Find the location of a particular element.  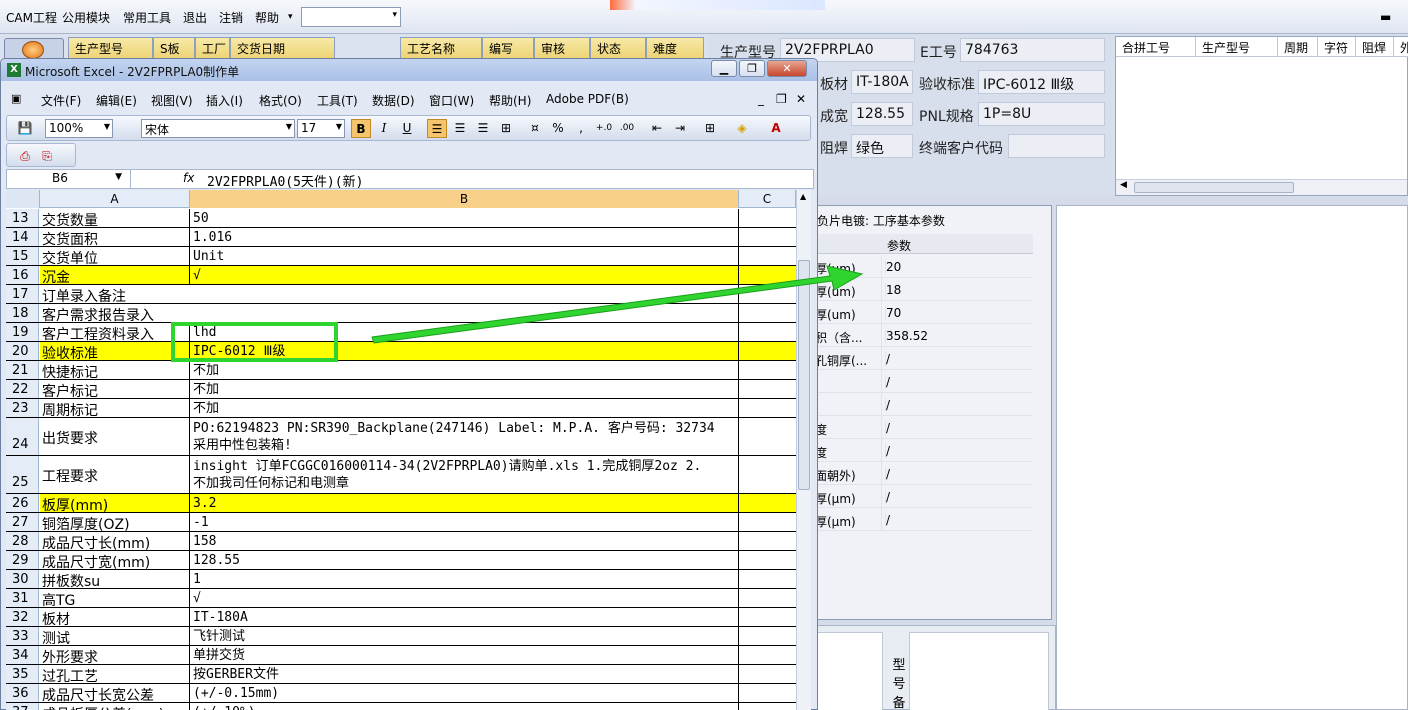

cell-a: 订单录入备注 is located at coordinates (115, 295).